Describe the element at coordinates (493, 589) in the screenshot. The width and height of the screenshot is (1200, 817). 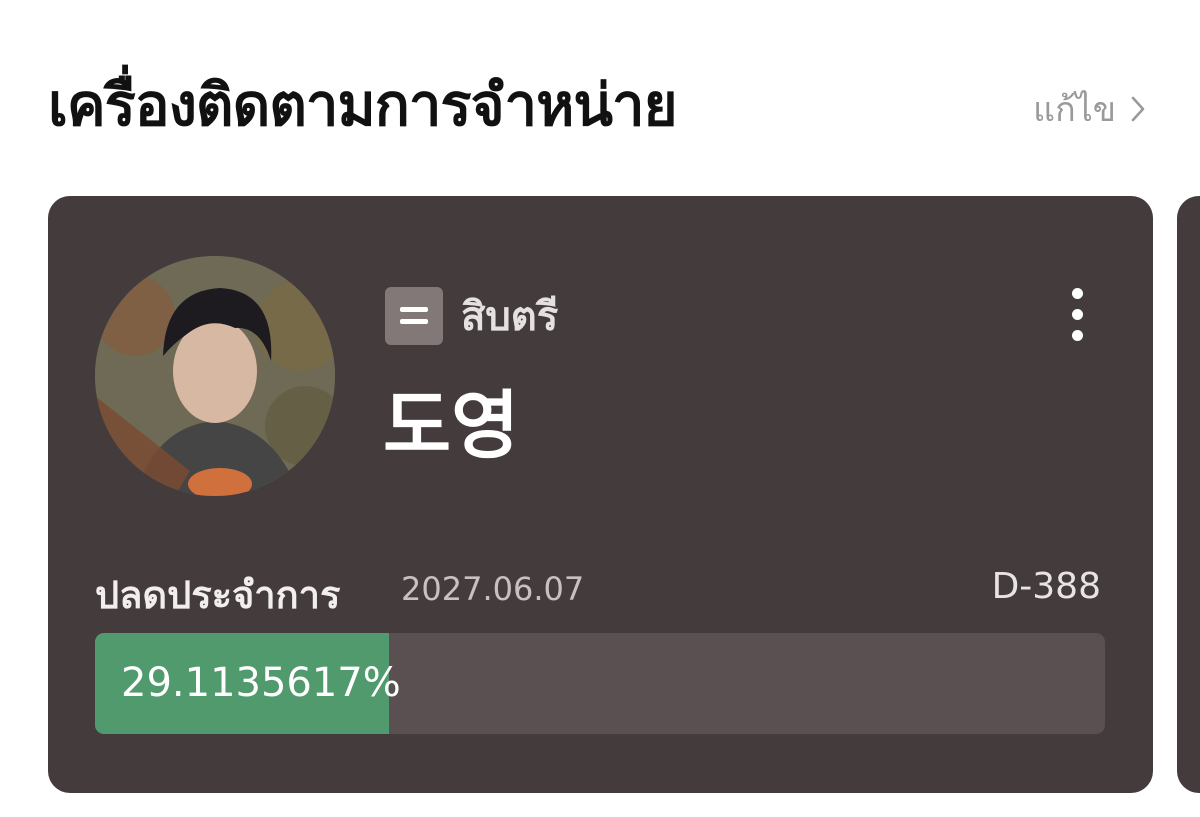
I see `discharge-date: 2027.06.07` at that location.